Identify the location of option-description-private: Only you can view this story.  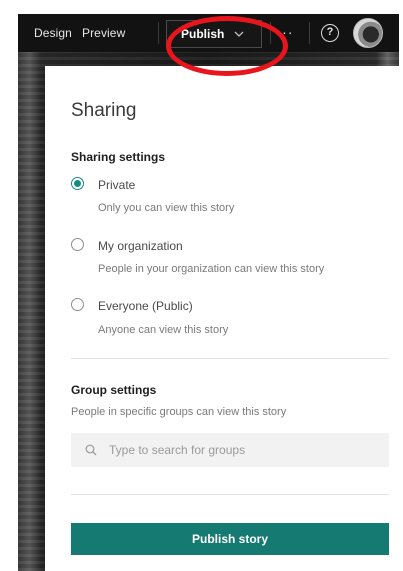
(166, 208).